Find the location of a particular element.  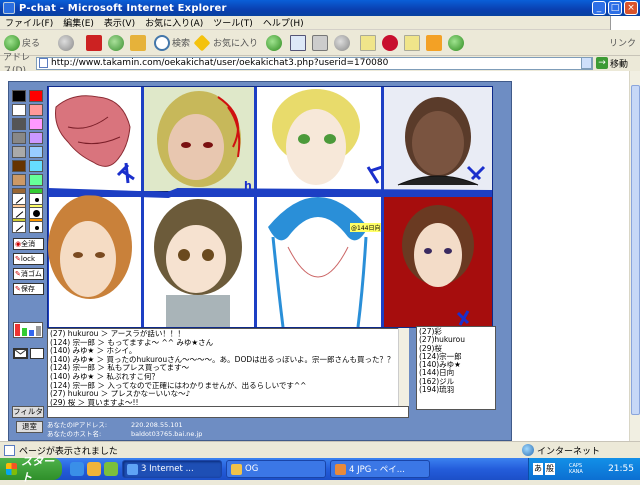

home-icon is located at coordinates (138, 42).